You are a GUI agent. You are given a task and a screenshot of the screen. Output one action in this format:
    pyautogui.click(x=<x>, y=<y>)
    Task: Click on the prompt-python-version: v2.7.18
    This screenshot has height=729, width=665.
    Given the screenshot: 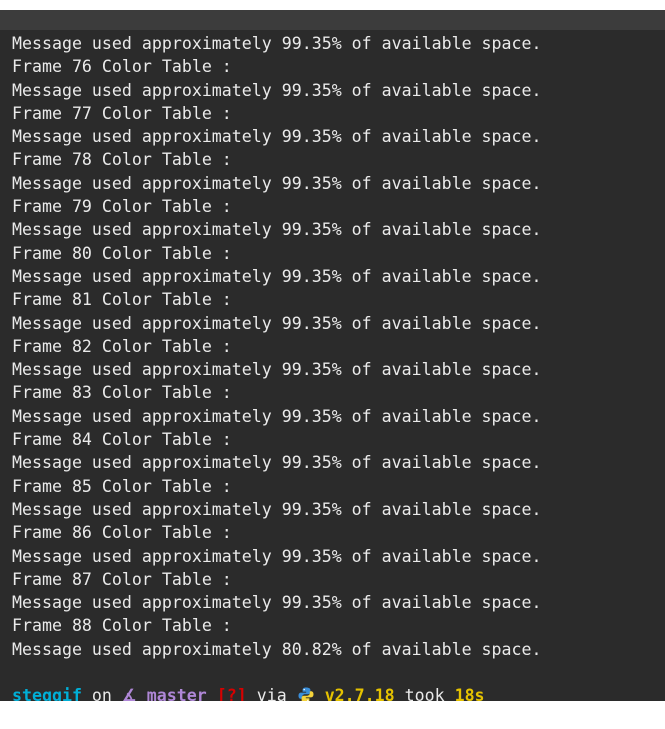 What is the action you would take?
    pyautogui.click(x=359, y=693)
    